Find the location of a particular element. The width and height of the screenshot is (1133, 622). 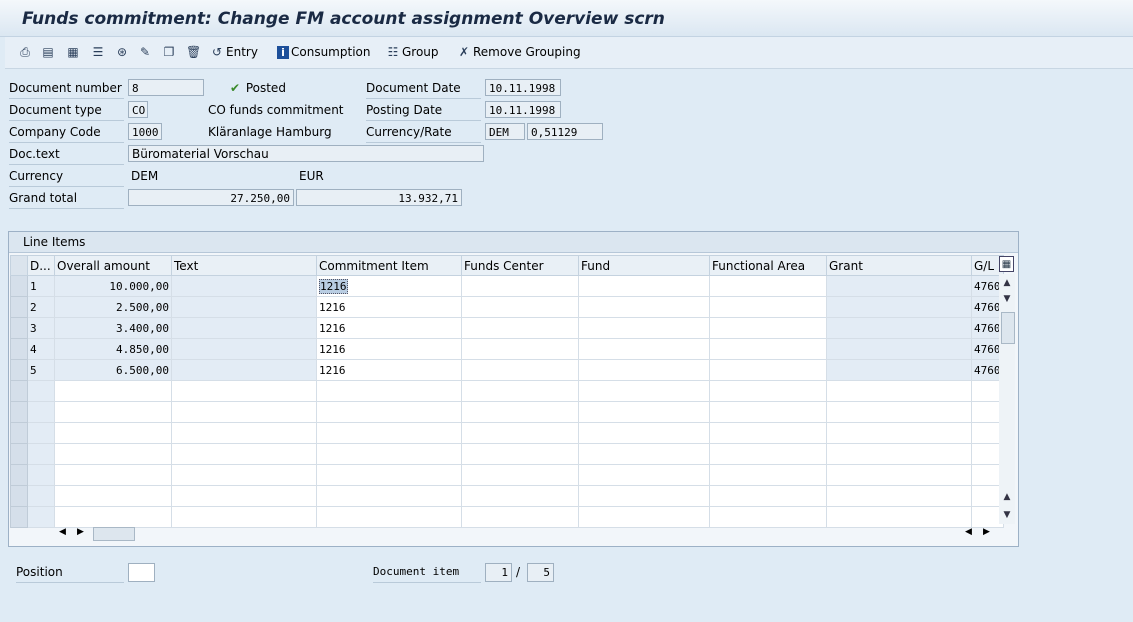

column-header-grant: Grant is located at coordinates (899, 265).